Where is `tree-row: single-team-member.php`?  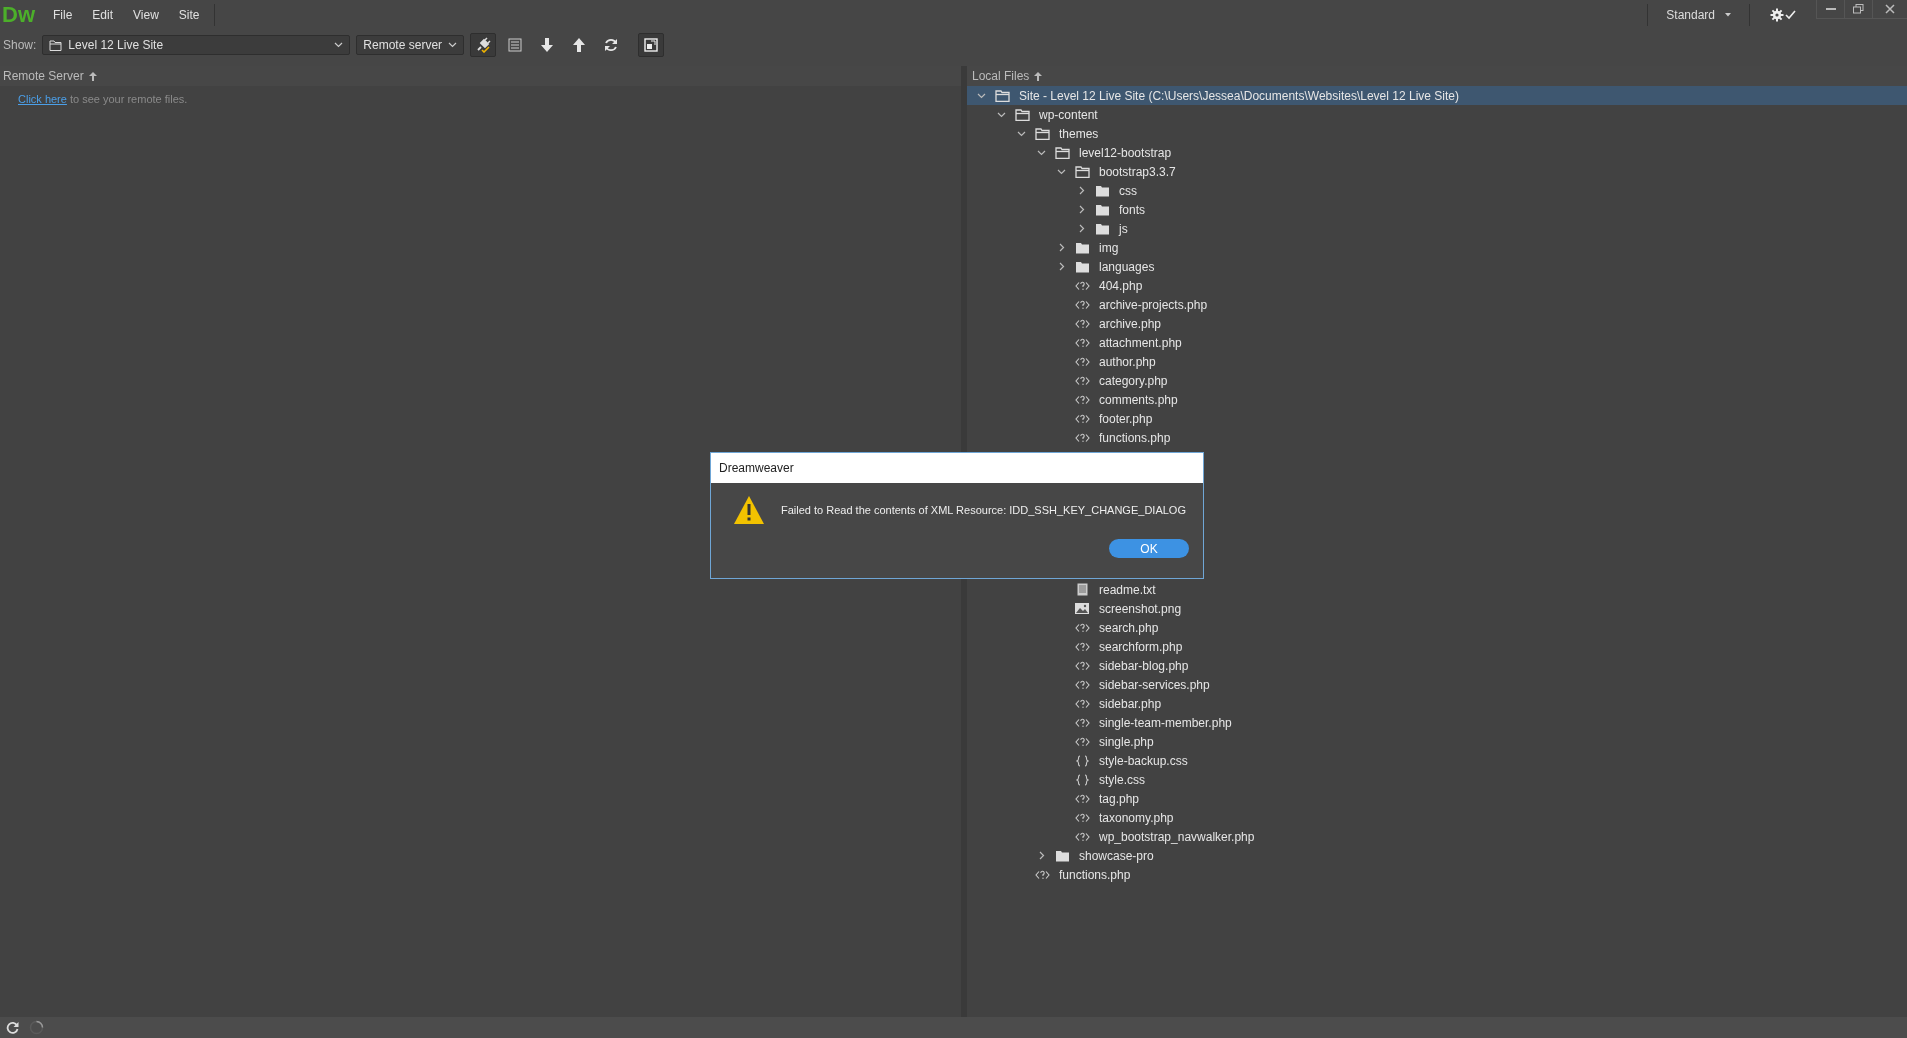 tree-row: single-team-member.php is located at coordinates (1437, 722).